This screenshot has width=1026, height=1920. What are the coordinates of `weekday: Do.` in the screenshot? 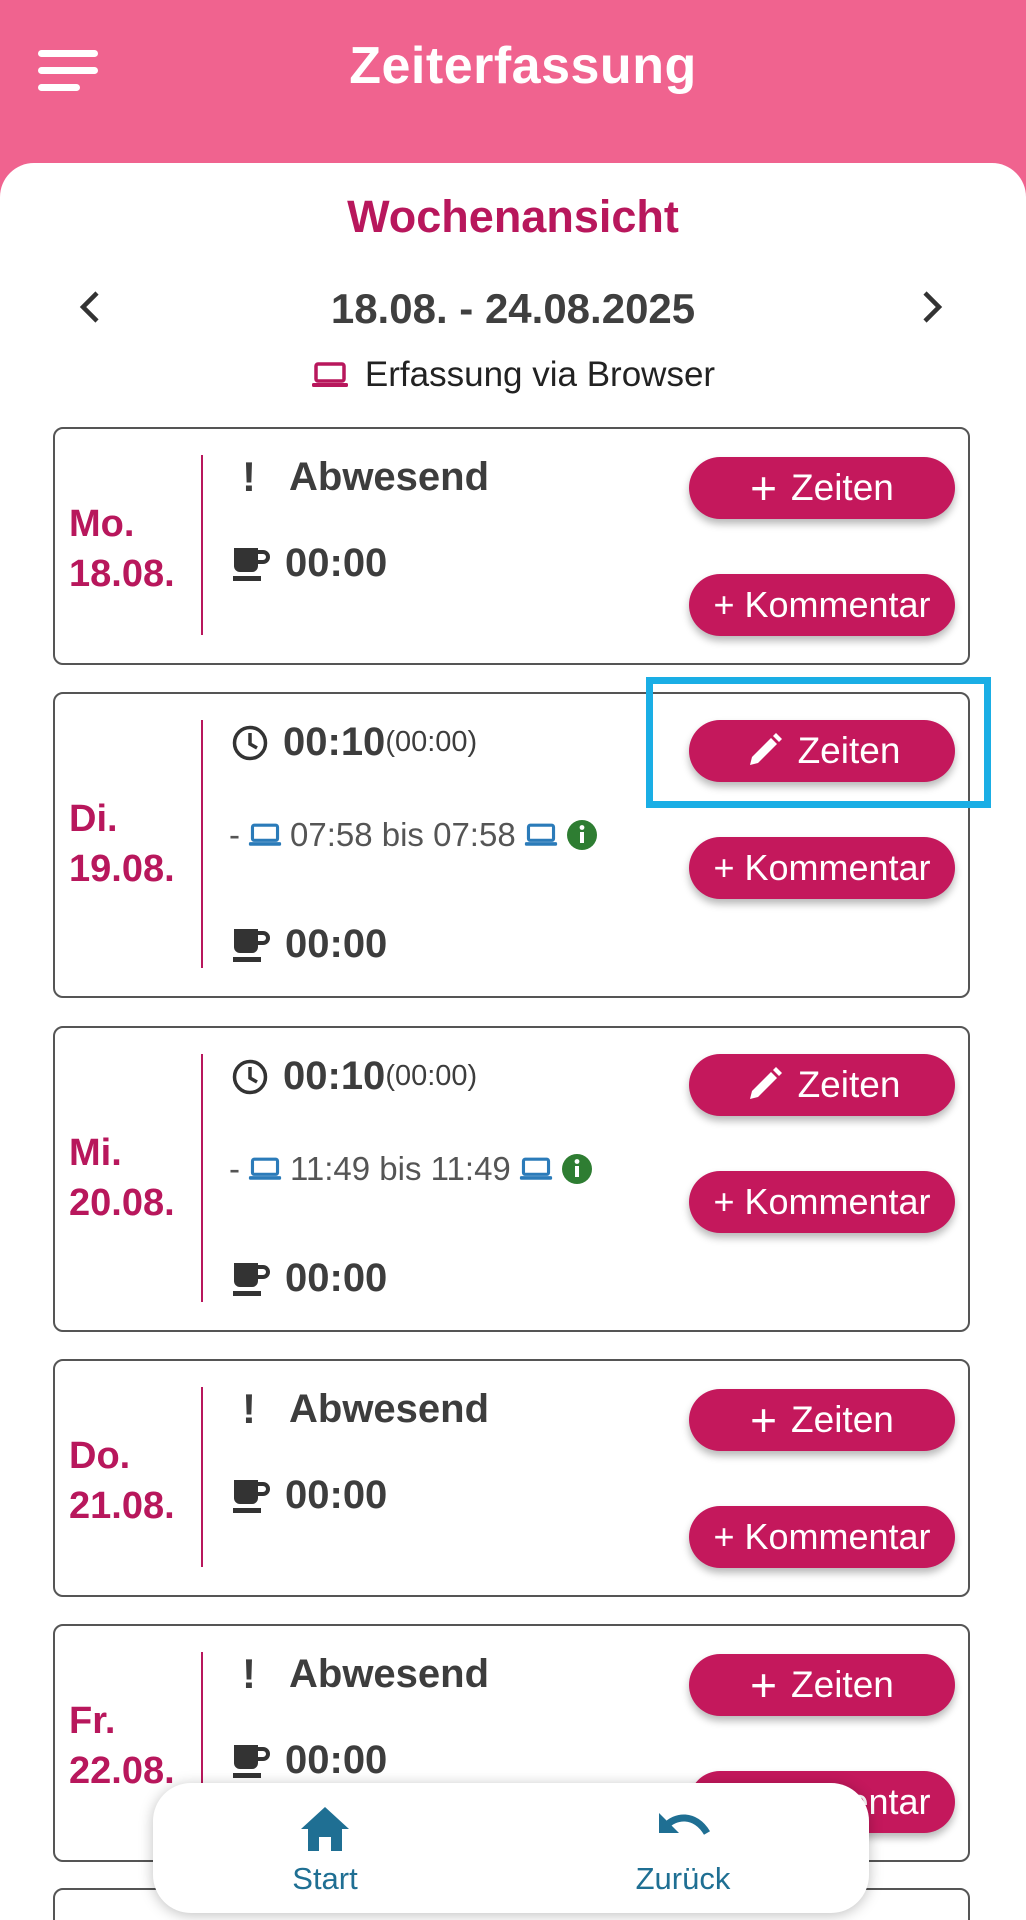 It's located at (100, 1456).